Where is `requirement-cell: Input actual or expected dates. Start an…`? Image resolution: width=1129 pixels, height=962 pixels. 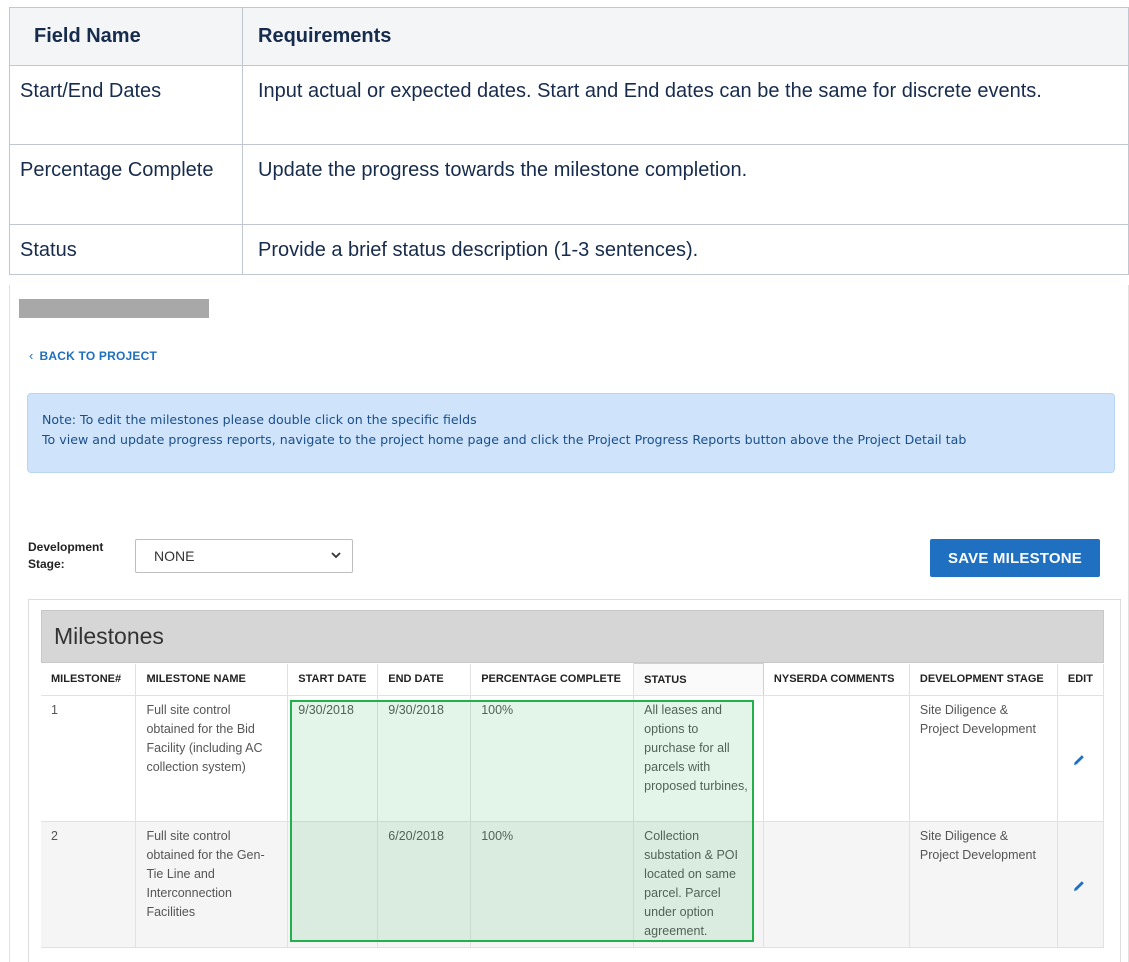 requirement-cell: Input actual or expected dates. Start an… is located at coordinates (685, 105).